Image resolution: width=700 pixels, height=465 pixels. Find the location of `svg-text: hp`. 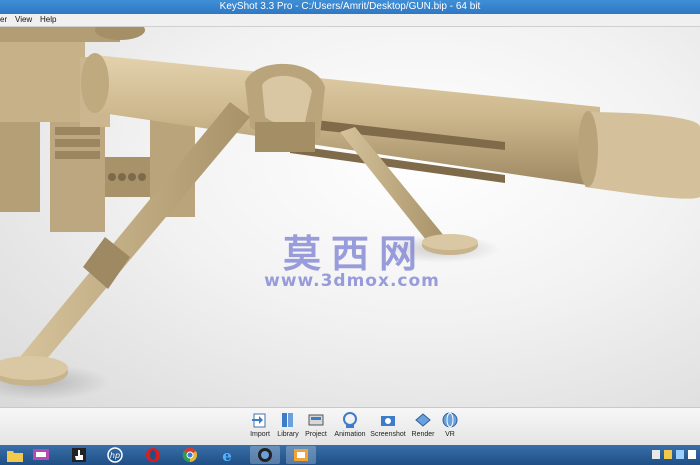

svg-text: hp is located at coordinates (115, 455).